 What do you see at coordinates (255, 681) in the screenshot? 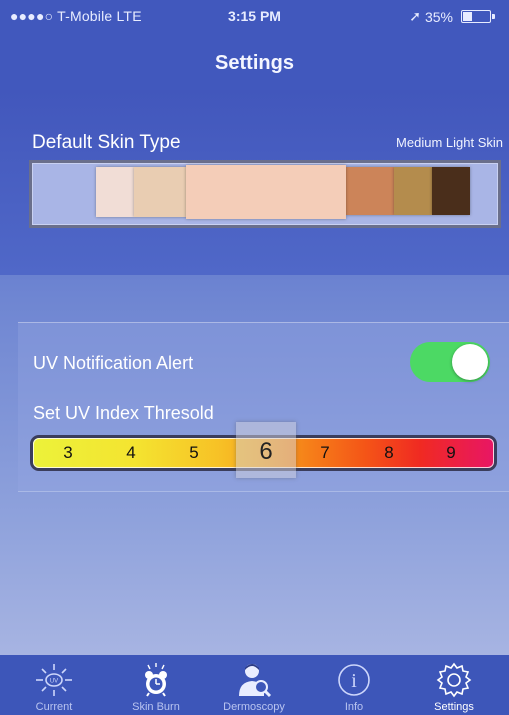
I see `doctor-magnifier-icon` at bounding box center [255, 681].